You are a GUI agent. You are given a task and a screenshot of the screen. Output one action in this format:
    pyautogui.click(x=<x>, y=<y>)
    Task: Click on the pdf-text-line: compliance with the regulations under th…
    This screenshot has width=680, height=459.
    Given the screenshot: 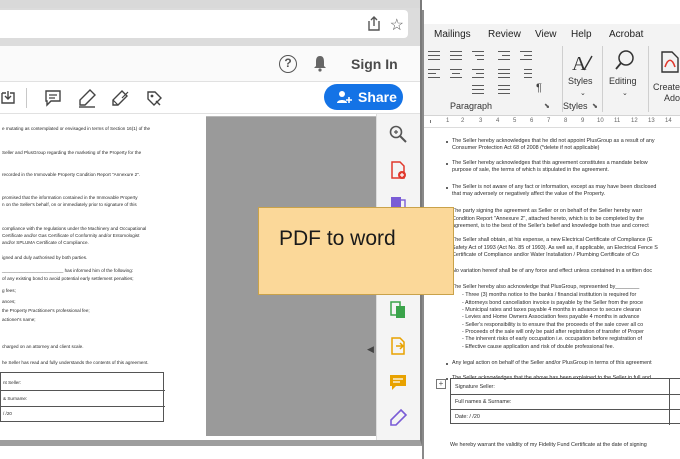 What is the action you would take?
    pyautogui.click(x=74, y=228)
    